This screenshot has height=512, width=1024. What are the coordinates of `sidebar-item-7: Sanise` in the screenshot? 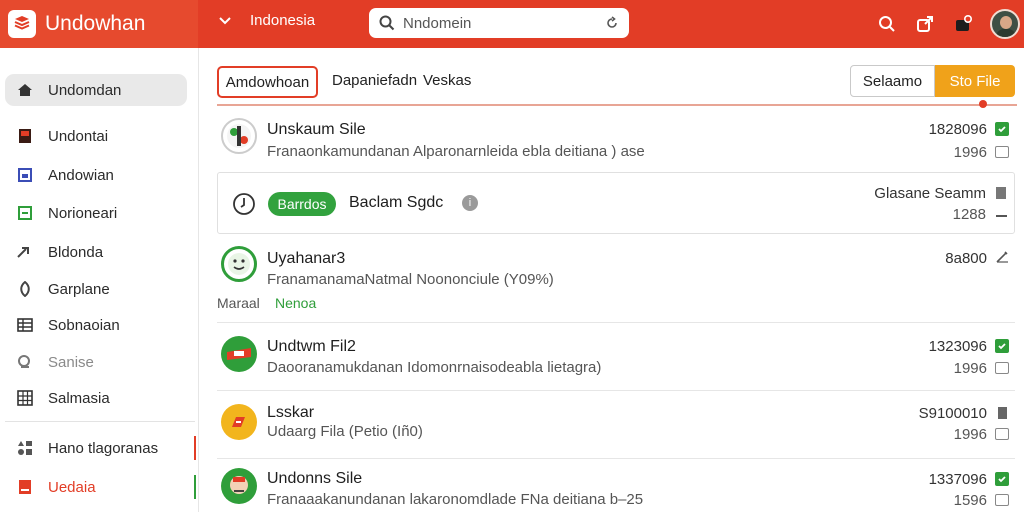 It's located at (96, 362).